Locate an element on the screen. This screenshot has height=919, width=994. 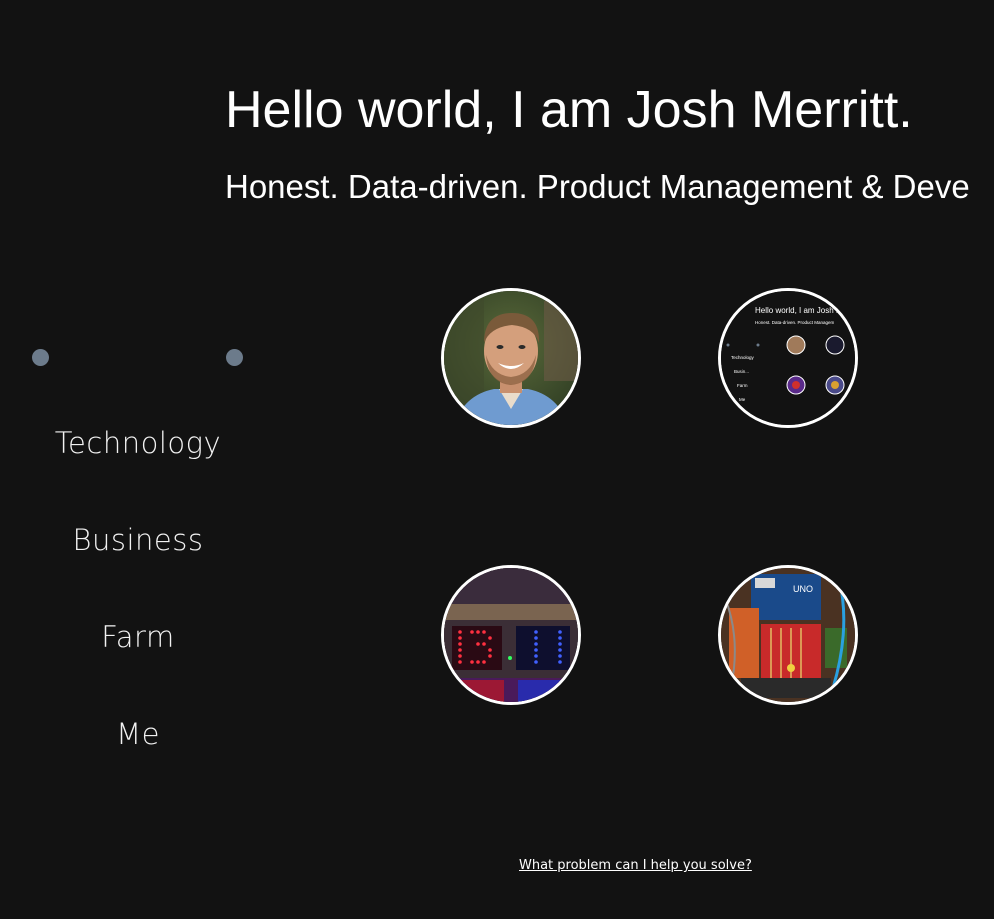
mini-title: Hello world, I am Josh M is located at coordinates (799, 310).